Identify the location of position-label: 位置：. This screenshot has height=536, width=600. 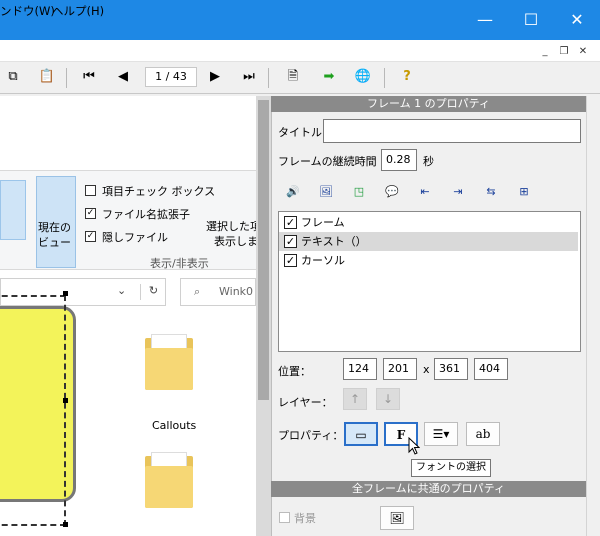
(294, 371).